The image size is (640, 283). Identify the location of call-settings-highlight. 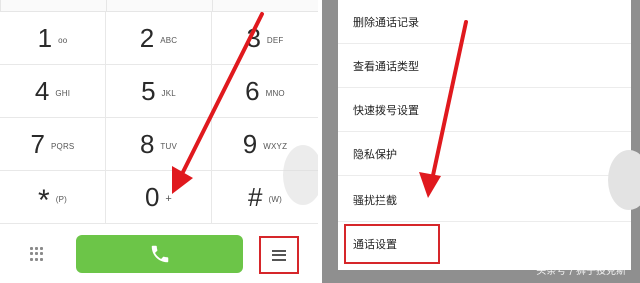
(392, 244).